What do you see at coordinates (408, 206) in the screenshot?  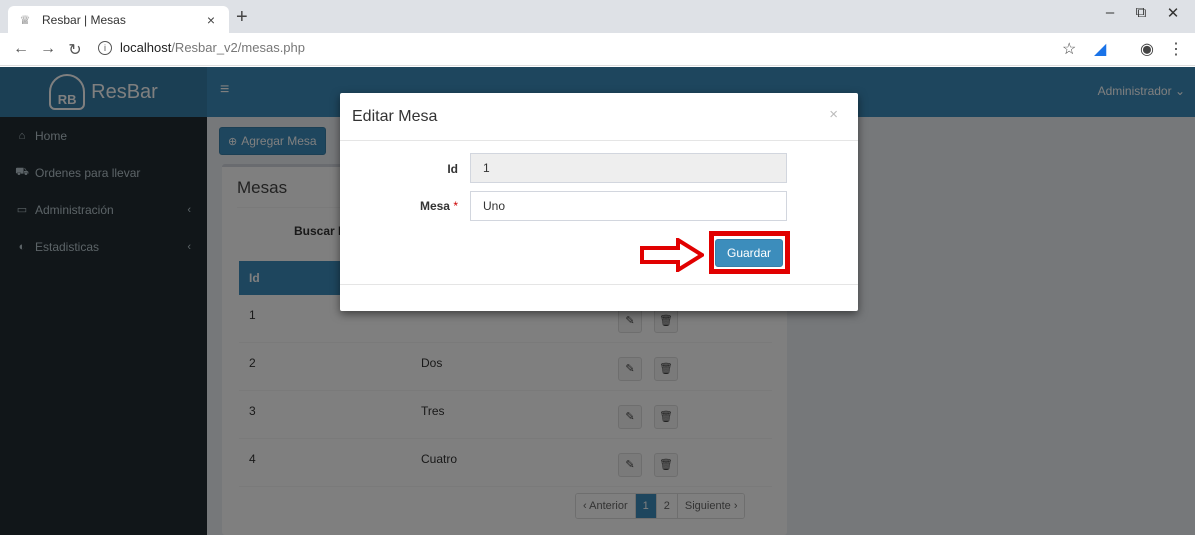 I see `mesa-label: Mesa *` at bounding box center [408, 206].